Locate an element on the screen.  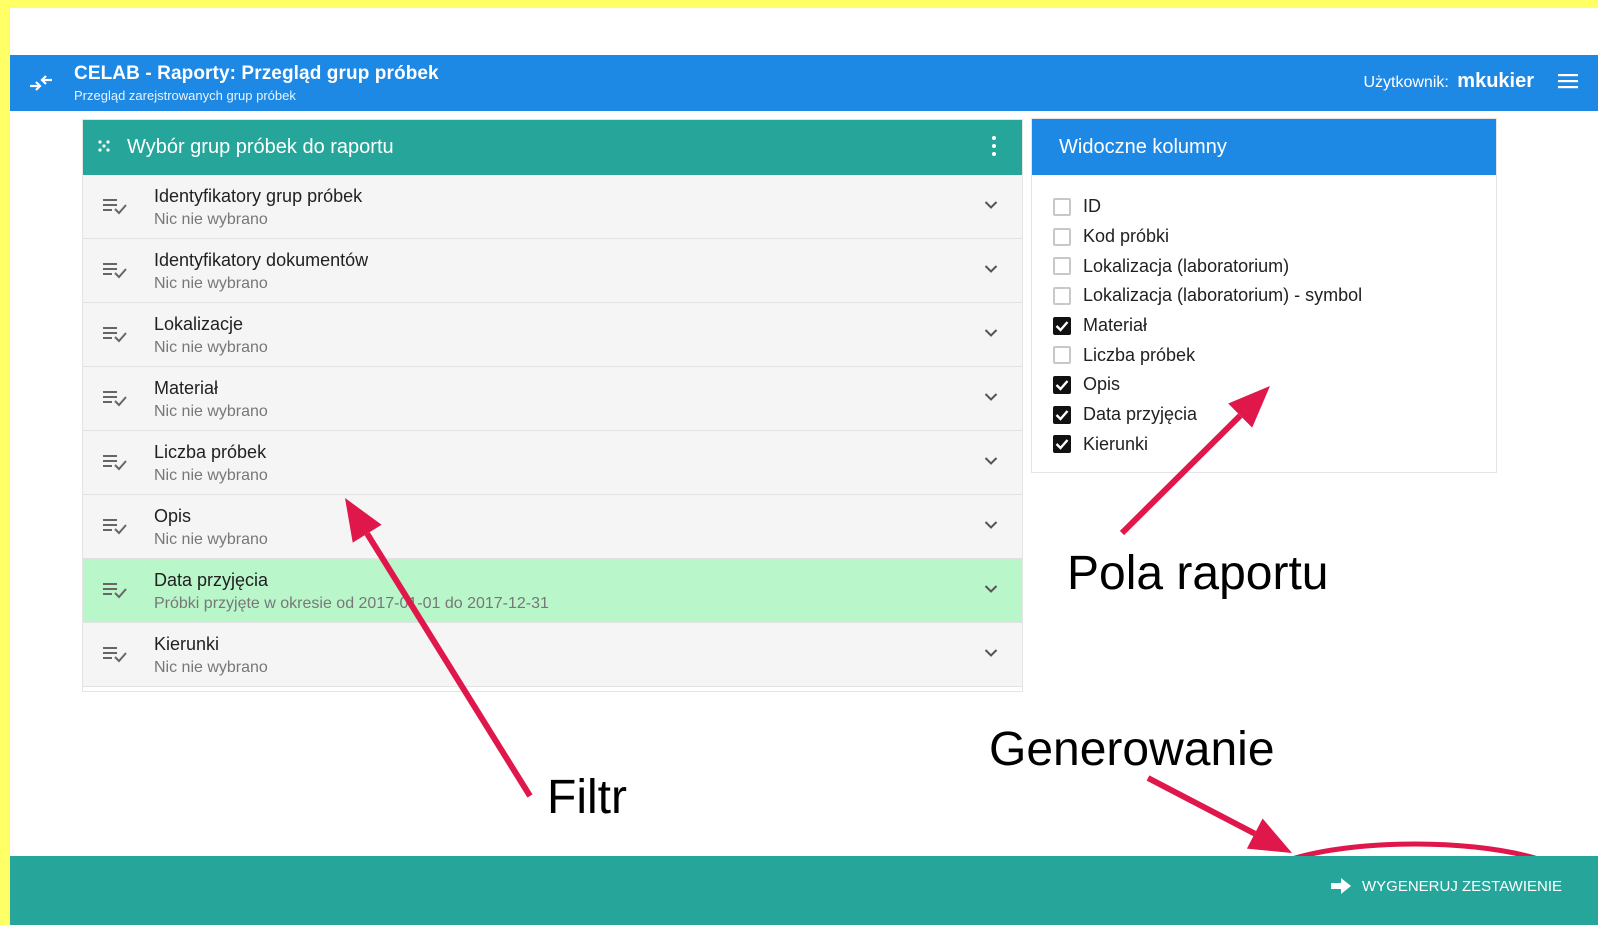
column-checkbox-label: Data przyjęcia is located at coordinates (1140, 414).